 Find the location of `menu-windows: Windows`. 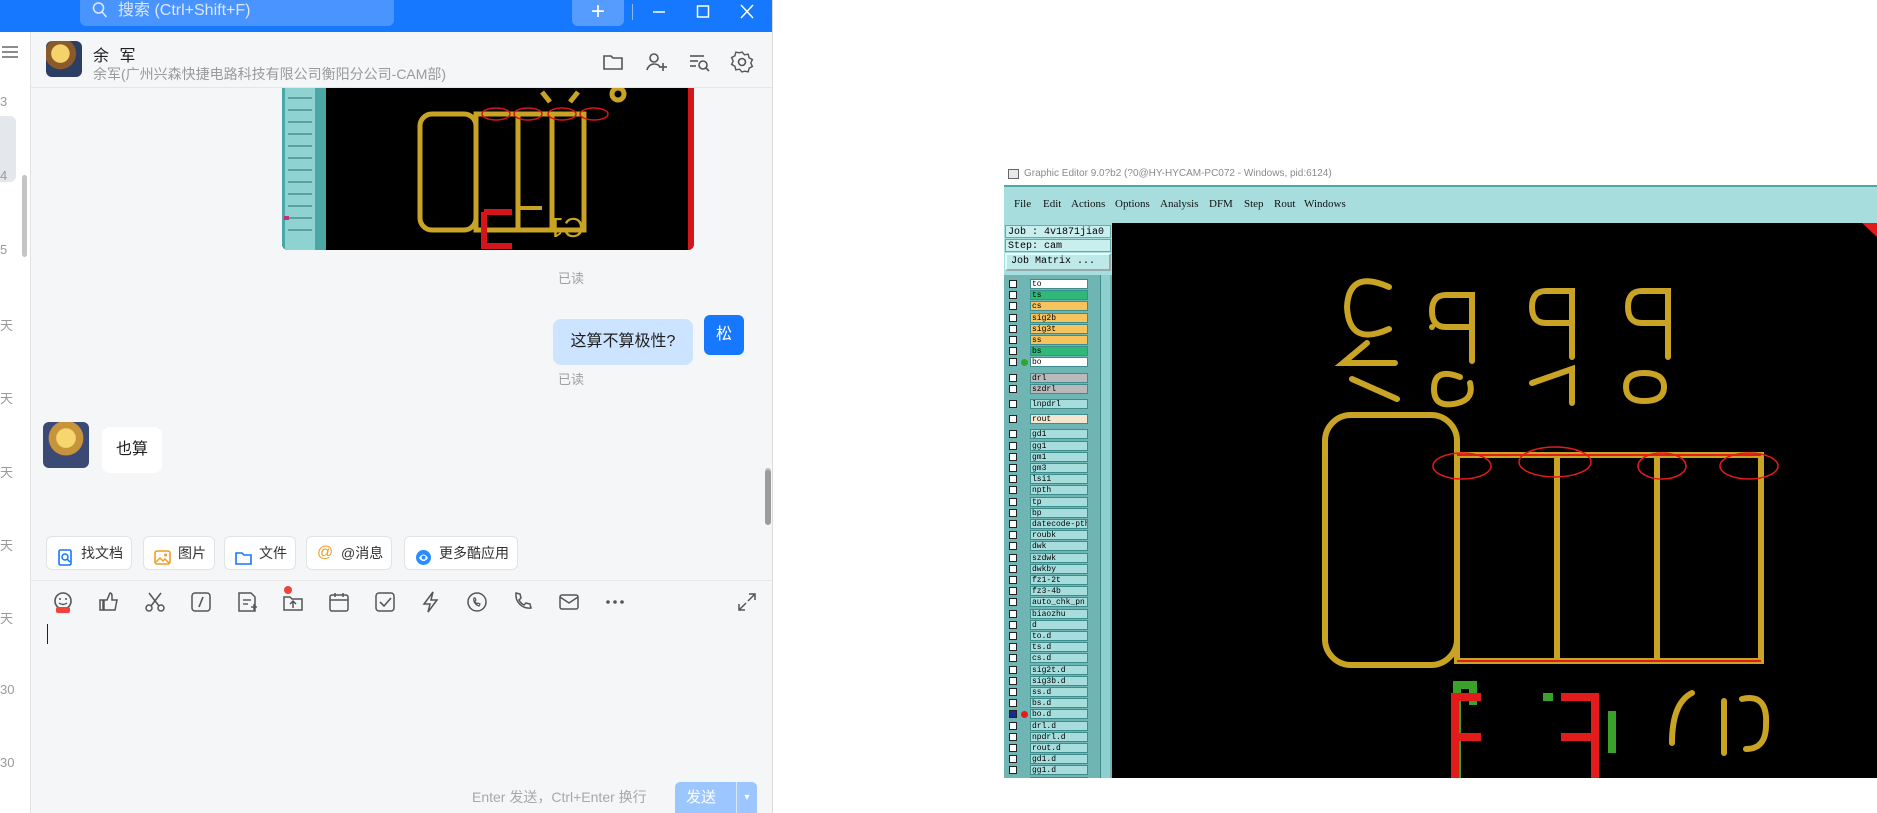

menu-windows: Windows is located at coordinates (1325, 204).